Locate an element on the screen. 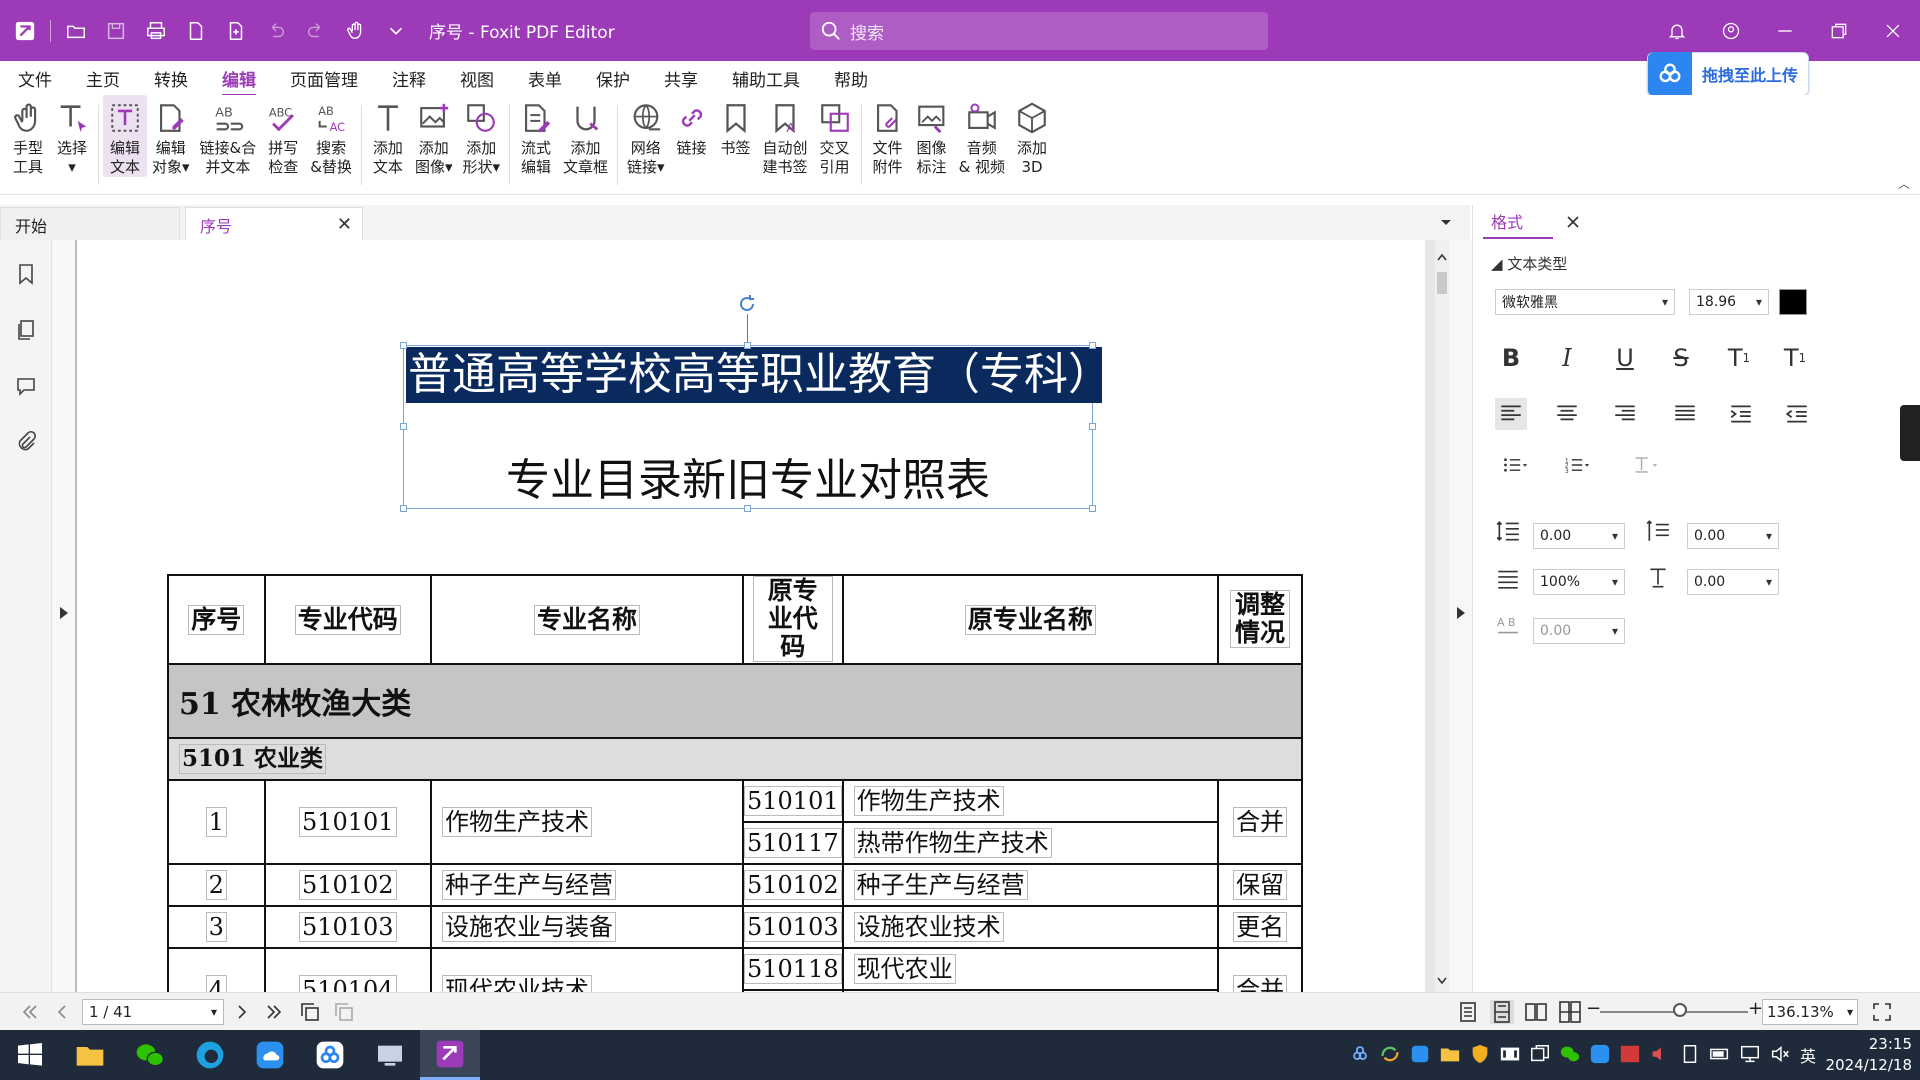 The image size is (1920, 1080). collapse-ribbon-icon: ︿ is located at coordinates (1904, 183).